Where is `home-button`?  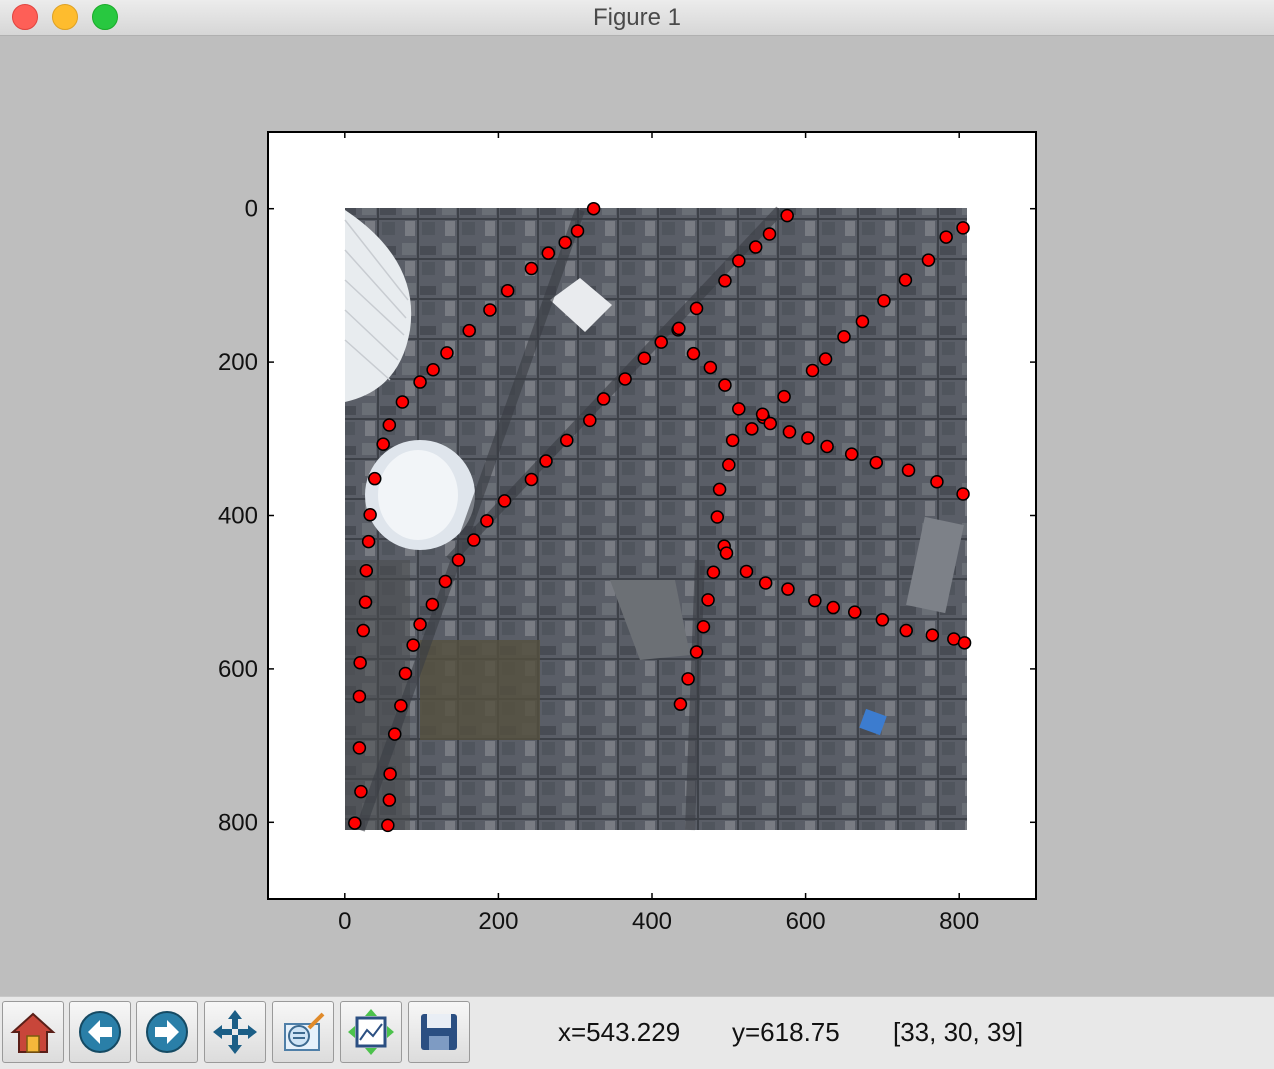
home-button is located at coordinates (33, 1032).